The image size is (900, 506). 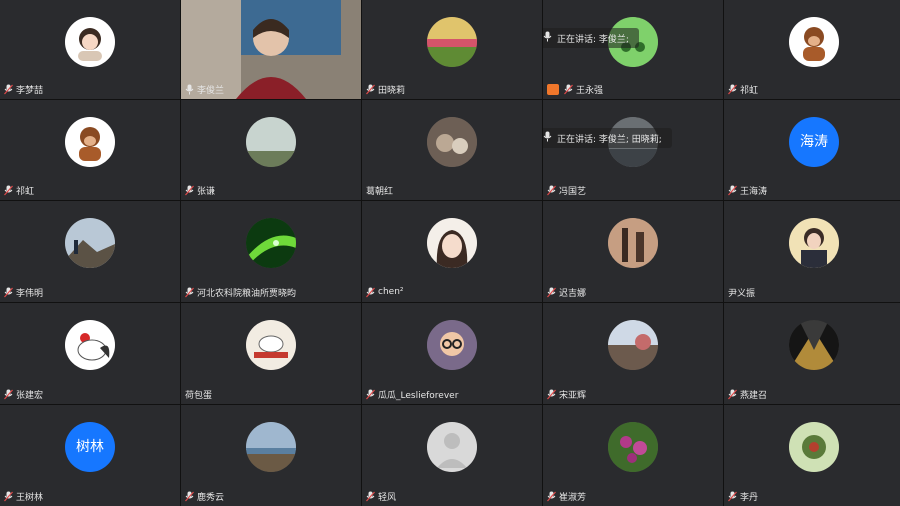 What do you see at coordinates (590, 90) in the screenshot?
I see `participant-name: 王永强` at bounding box center [590, 90].